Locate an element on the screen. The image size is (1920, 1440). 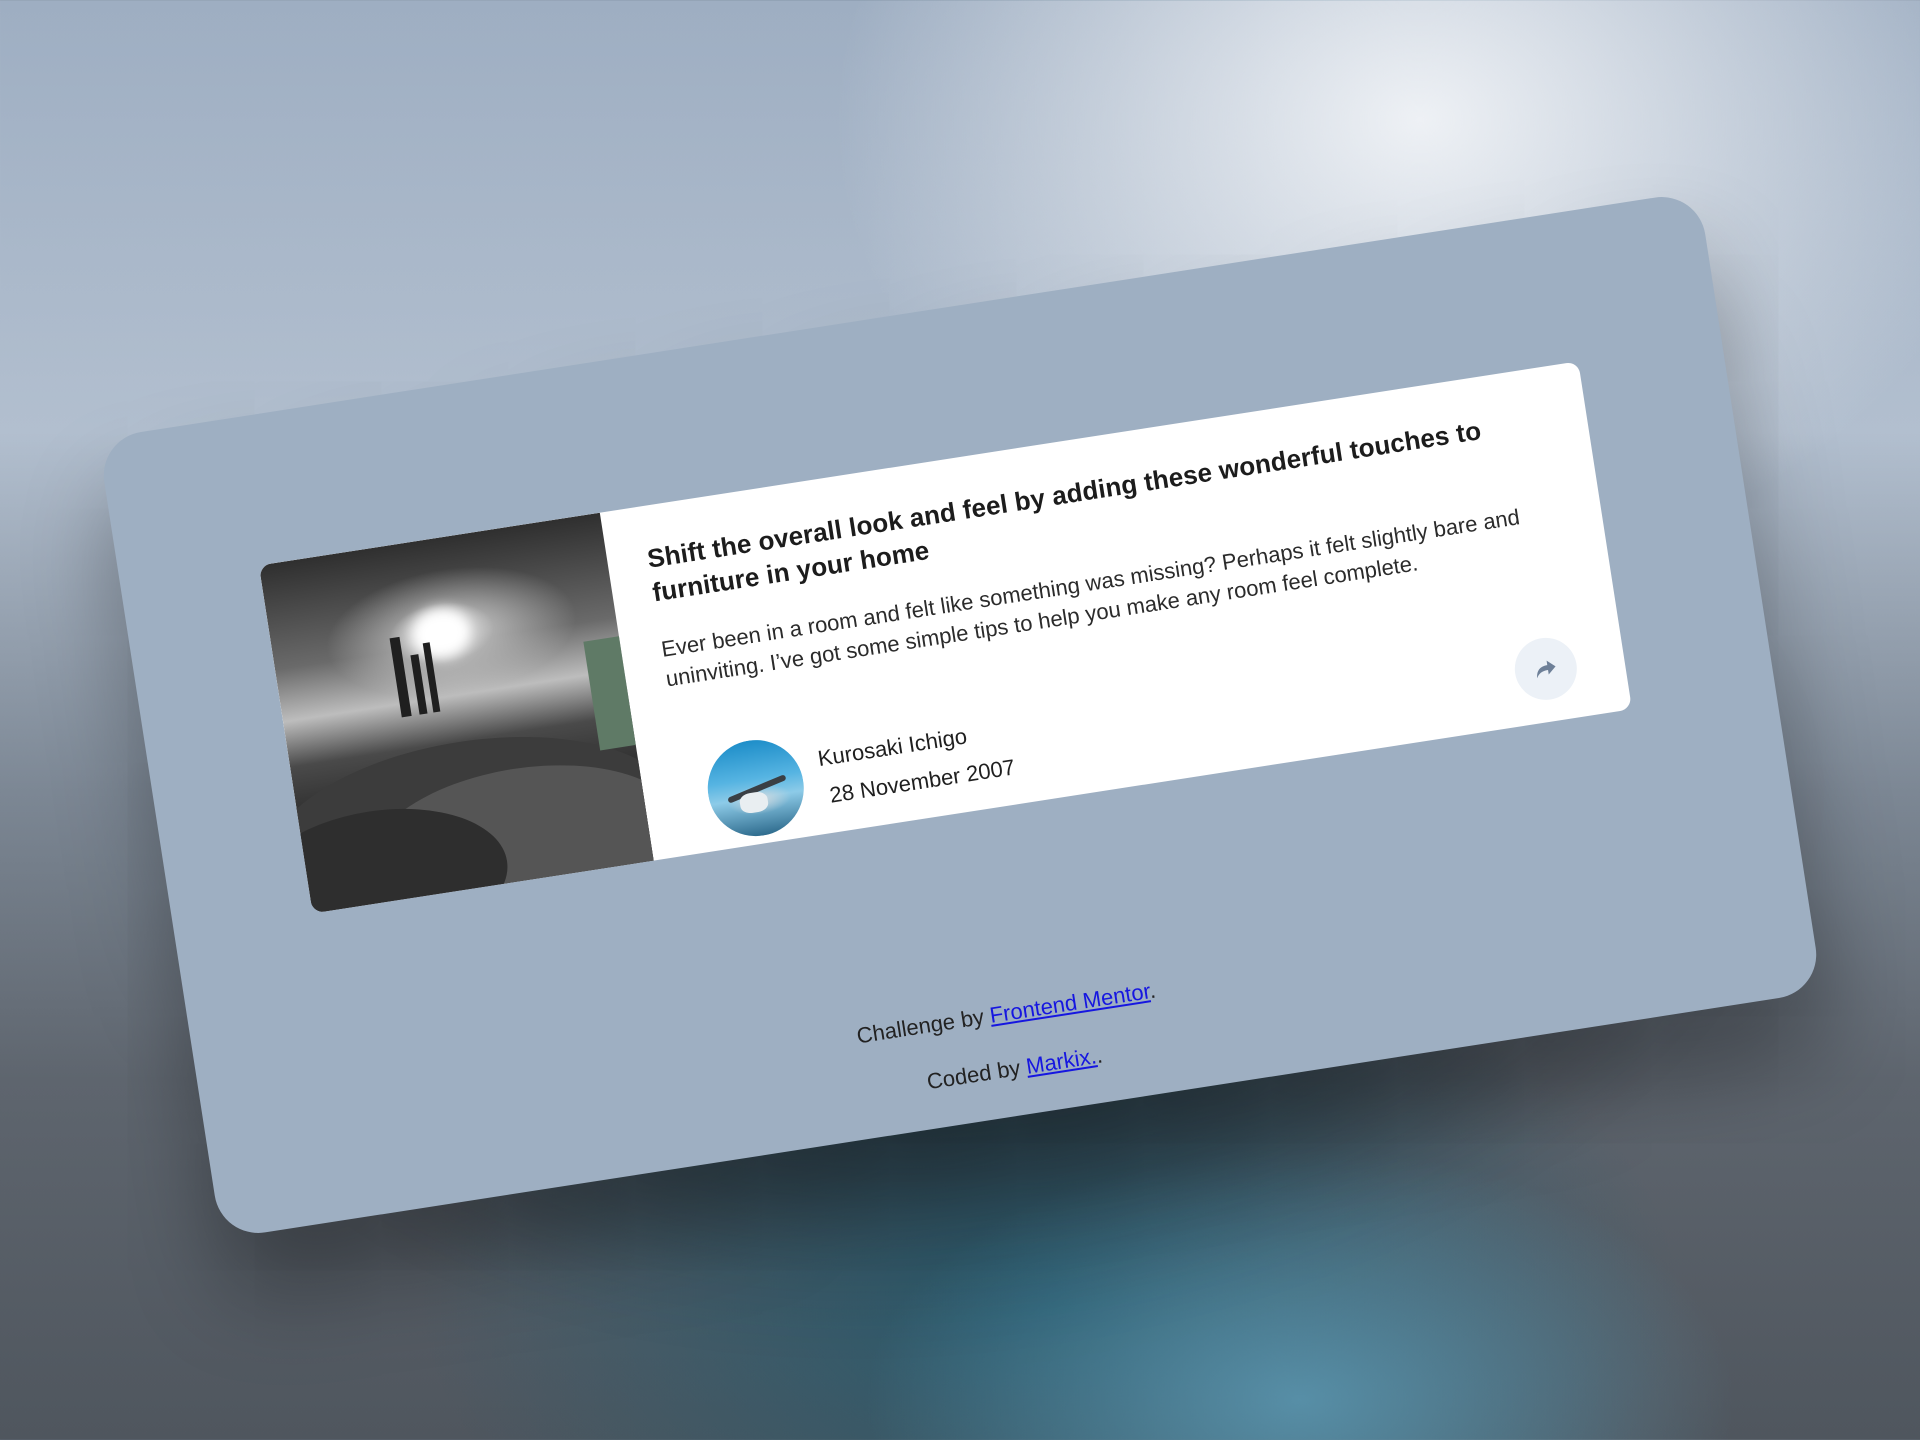
challenge-prefix: Challenge by is located at coordinates (923, 1026).